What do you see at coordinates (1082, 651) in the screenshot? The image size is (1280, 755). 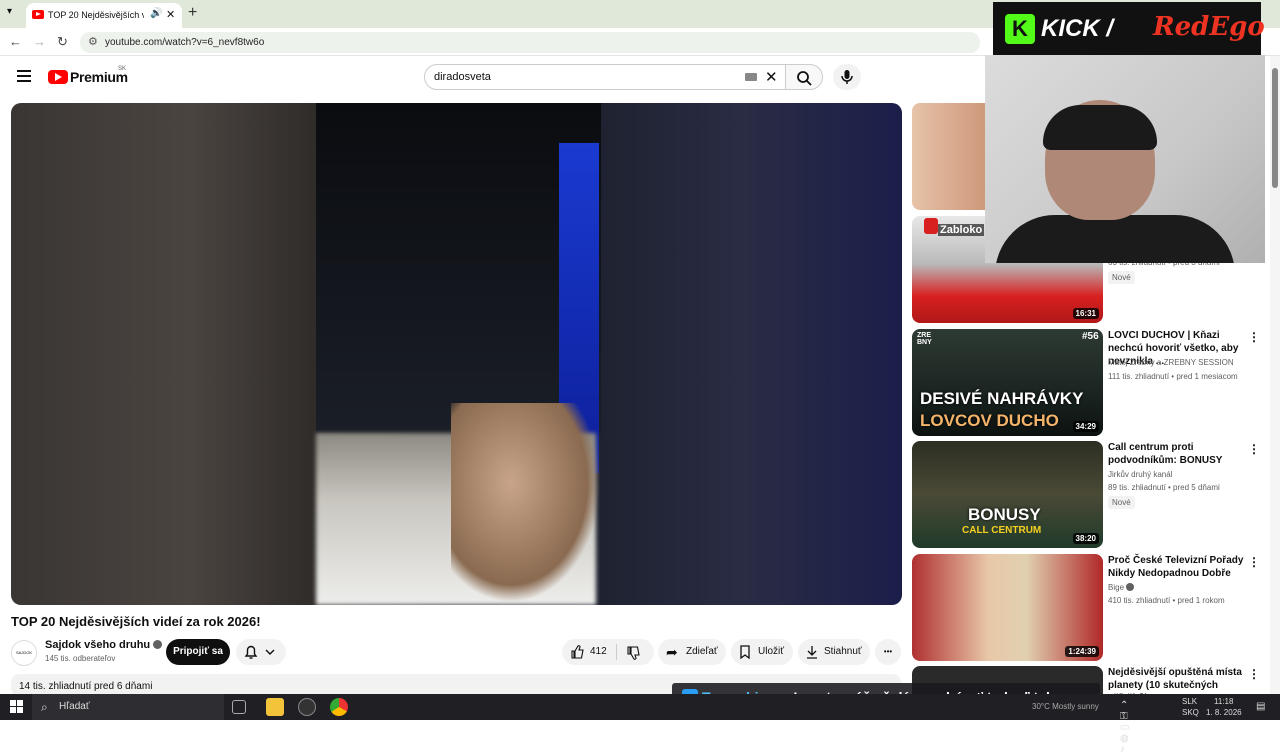 I see `duration-badge: 1:24:39` at bounding box center [1082, 651].